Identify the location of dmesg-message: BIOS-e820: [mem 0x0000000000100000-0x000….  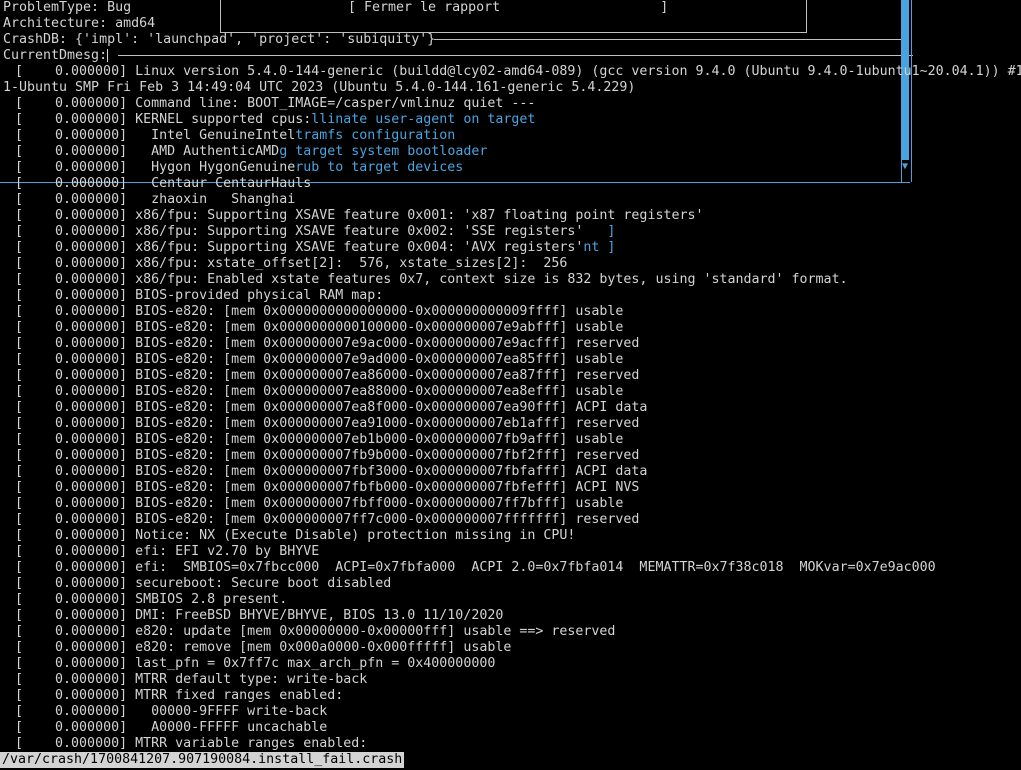
(379, 327).